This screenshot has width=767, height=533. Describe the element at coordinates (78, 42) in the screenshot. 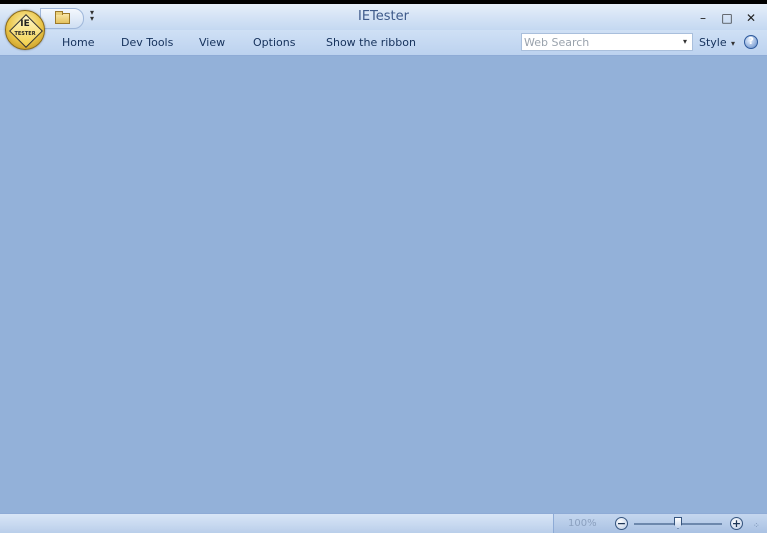

I see `menu-item-home: Home` at that location.